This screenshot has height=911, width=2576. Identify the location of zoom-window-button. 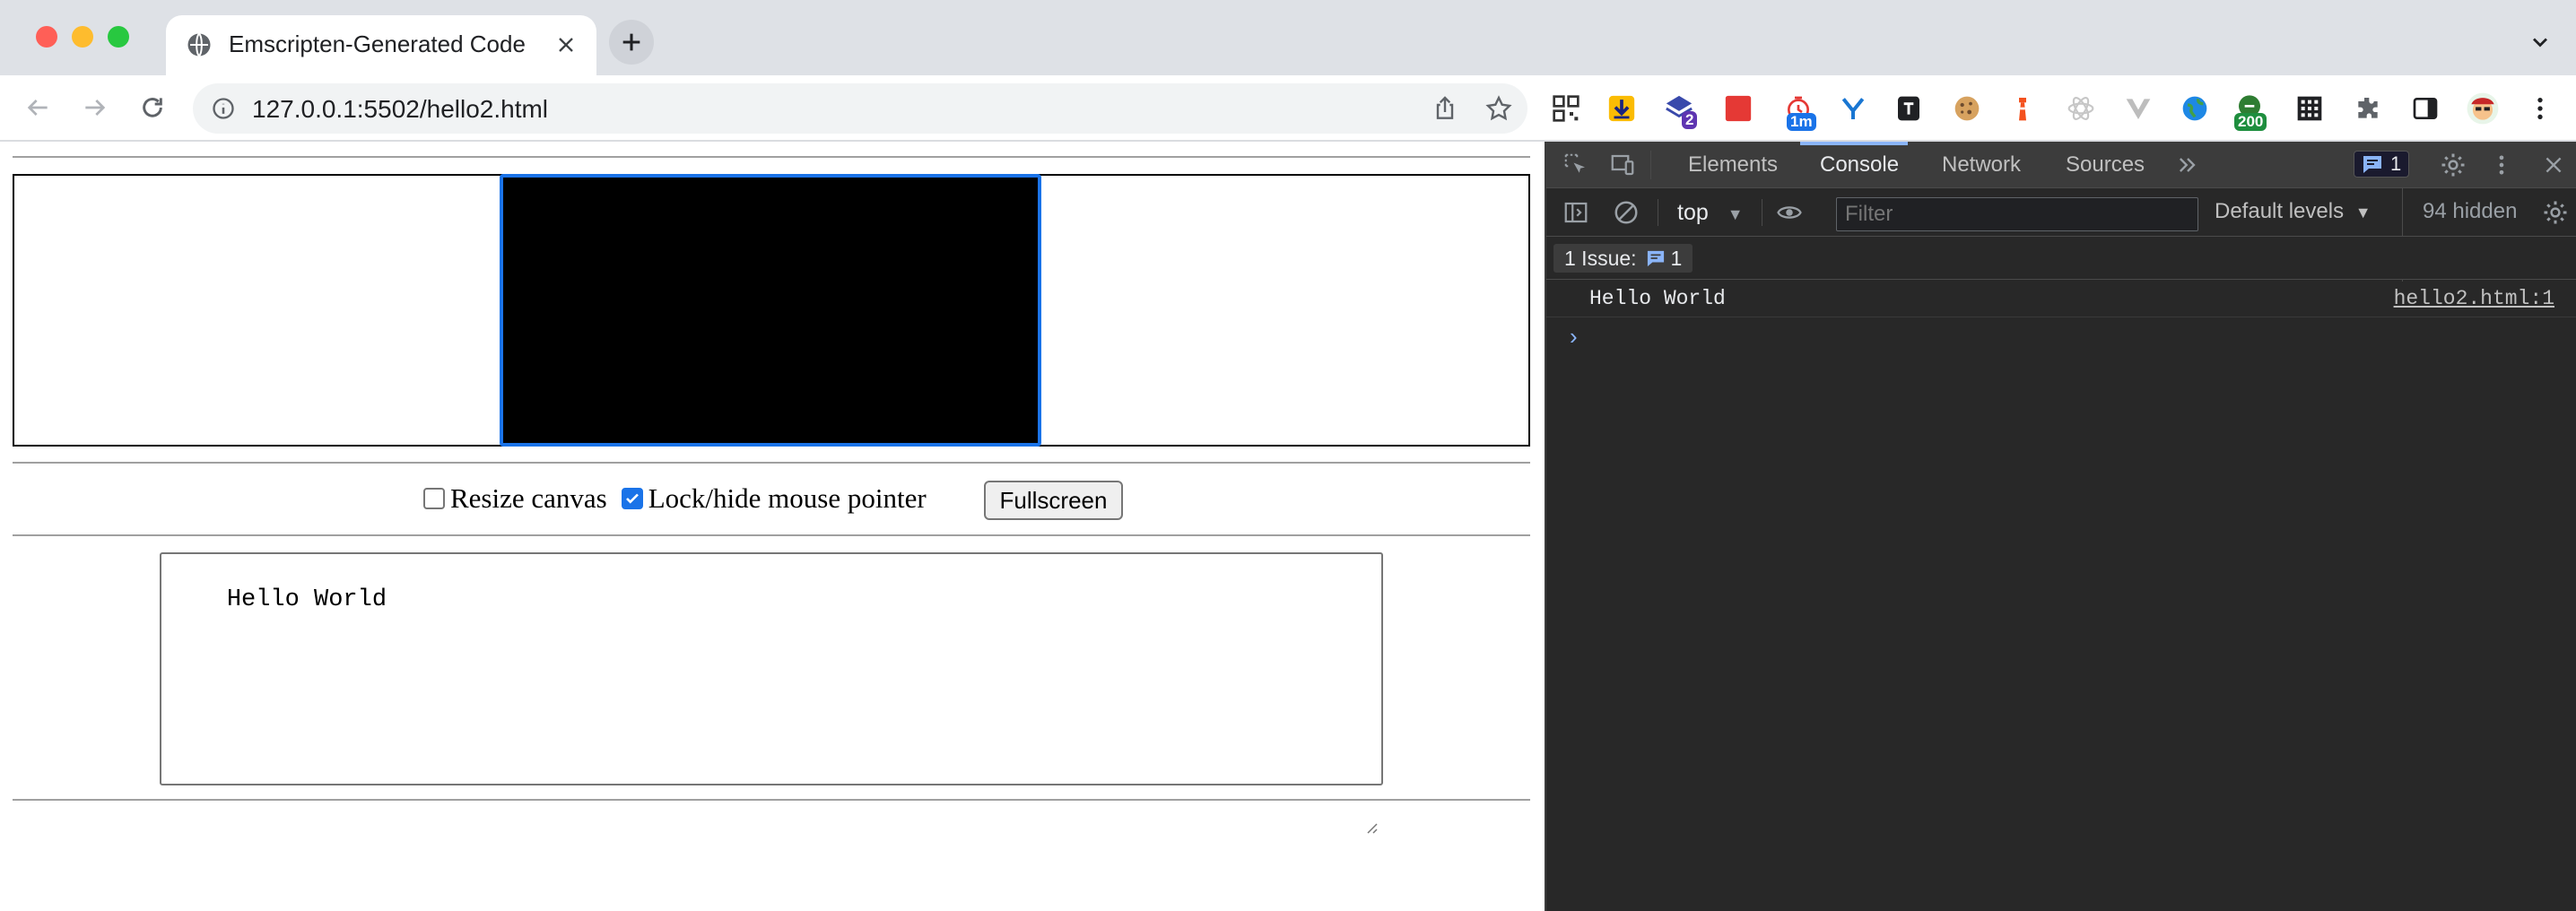
(118, 37).